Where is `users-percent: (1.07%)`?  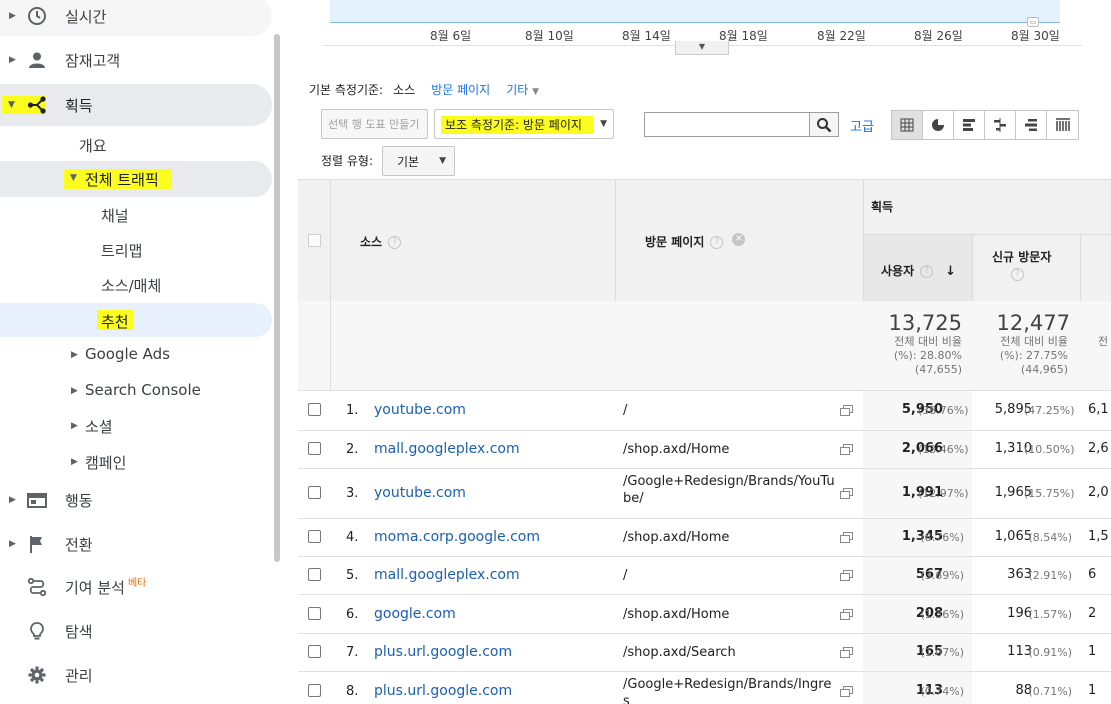 users-percent: (1.07%) is located at coordinates (942, 652).